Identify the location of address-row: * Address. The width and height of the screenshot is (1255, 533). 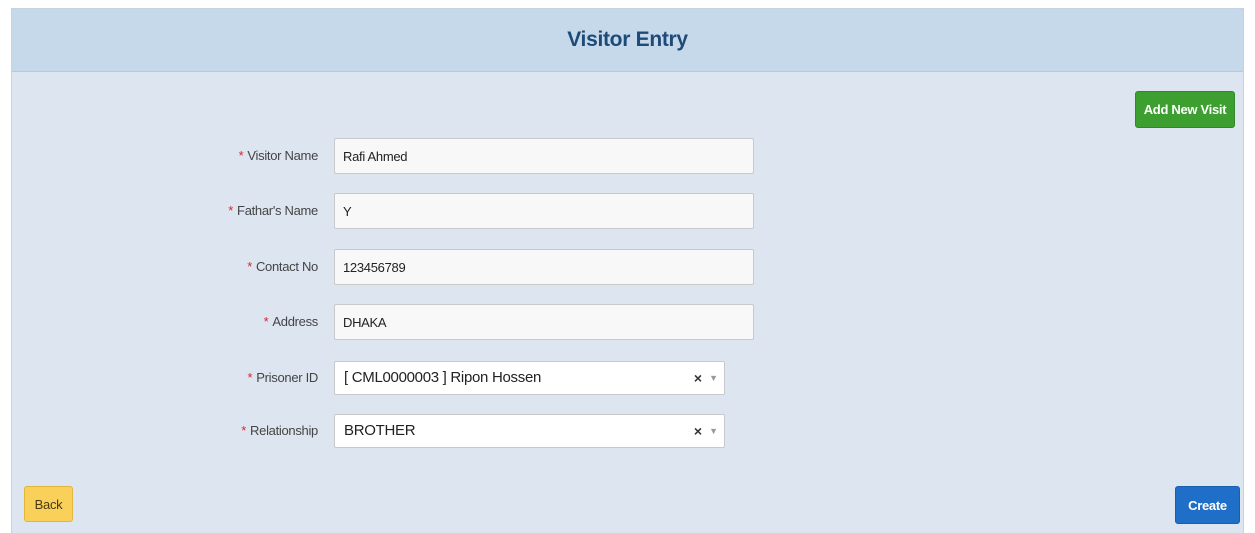
(627, 322).